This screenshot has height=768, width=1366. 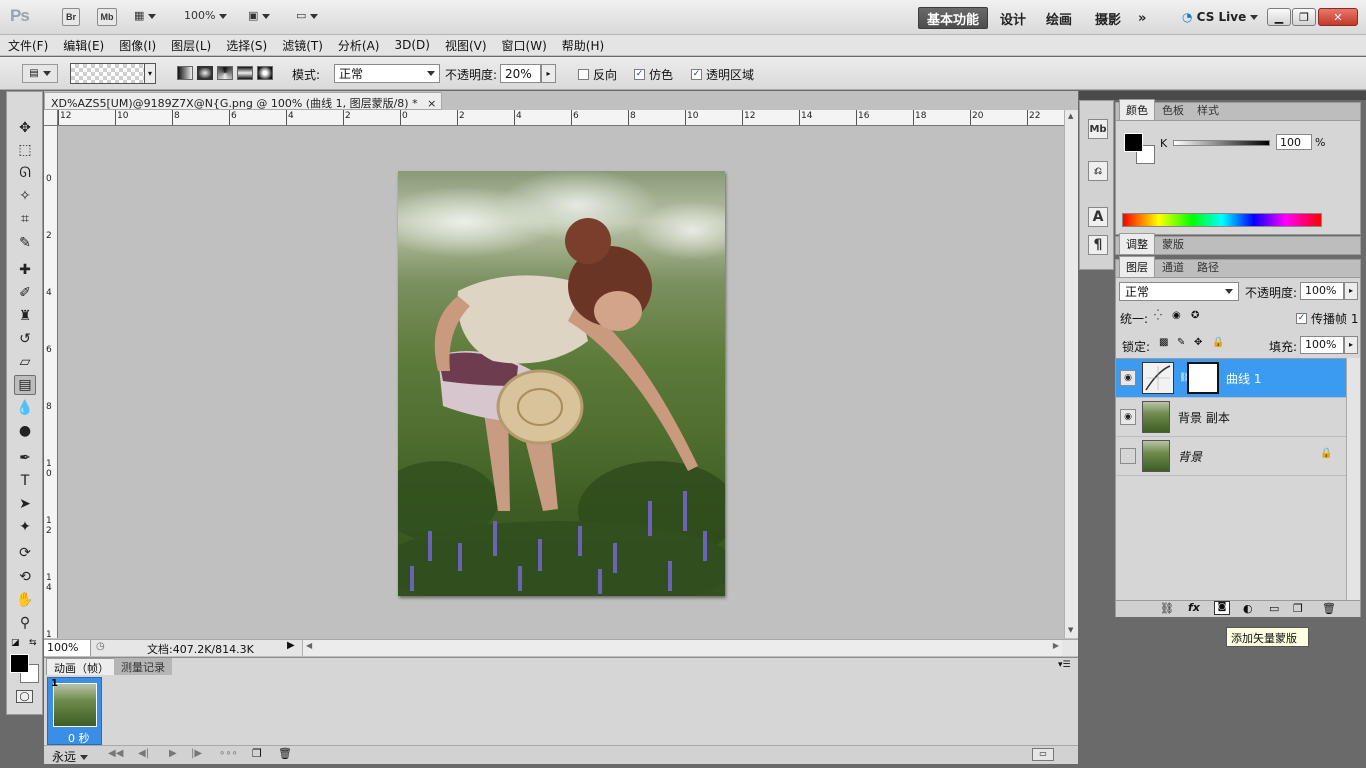 I want to click on lasso-tool-icon: ᘏ, so click(x=25, y=173).